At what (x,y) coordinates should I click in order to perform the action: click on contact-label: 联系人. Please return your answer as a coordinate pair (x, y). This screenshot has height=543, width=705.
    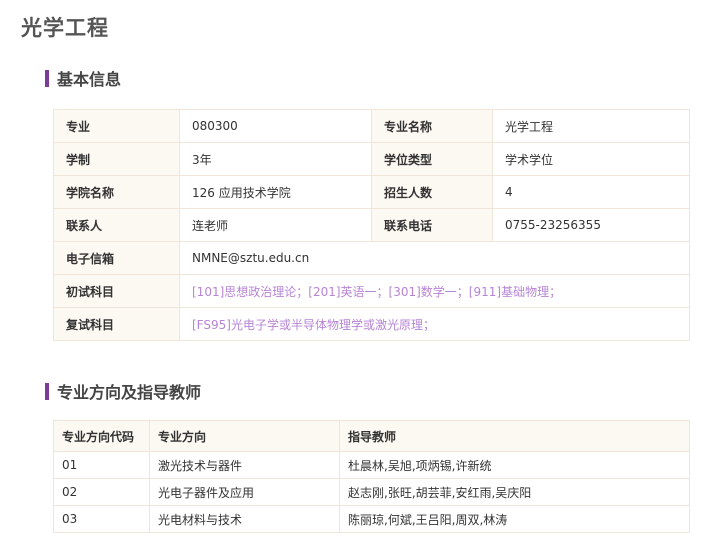
    Looking at the image, I should click on (116, 225).